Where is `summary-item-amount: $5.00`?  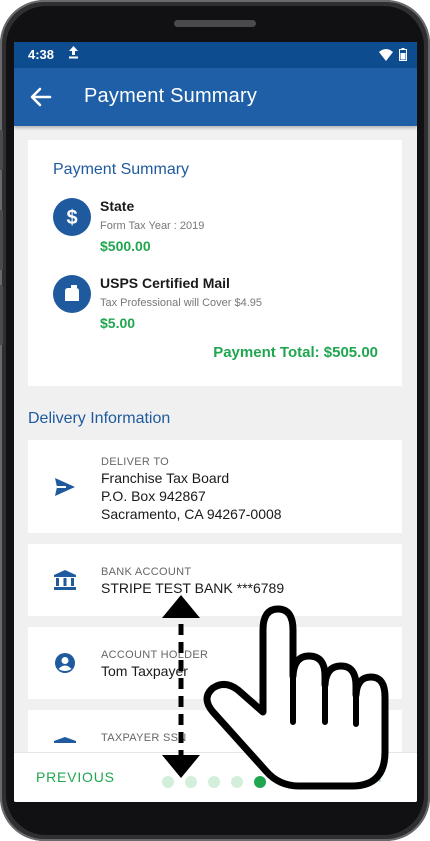
summary-item-amount: $5.00 is located at coordinates (118, 323).